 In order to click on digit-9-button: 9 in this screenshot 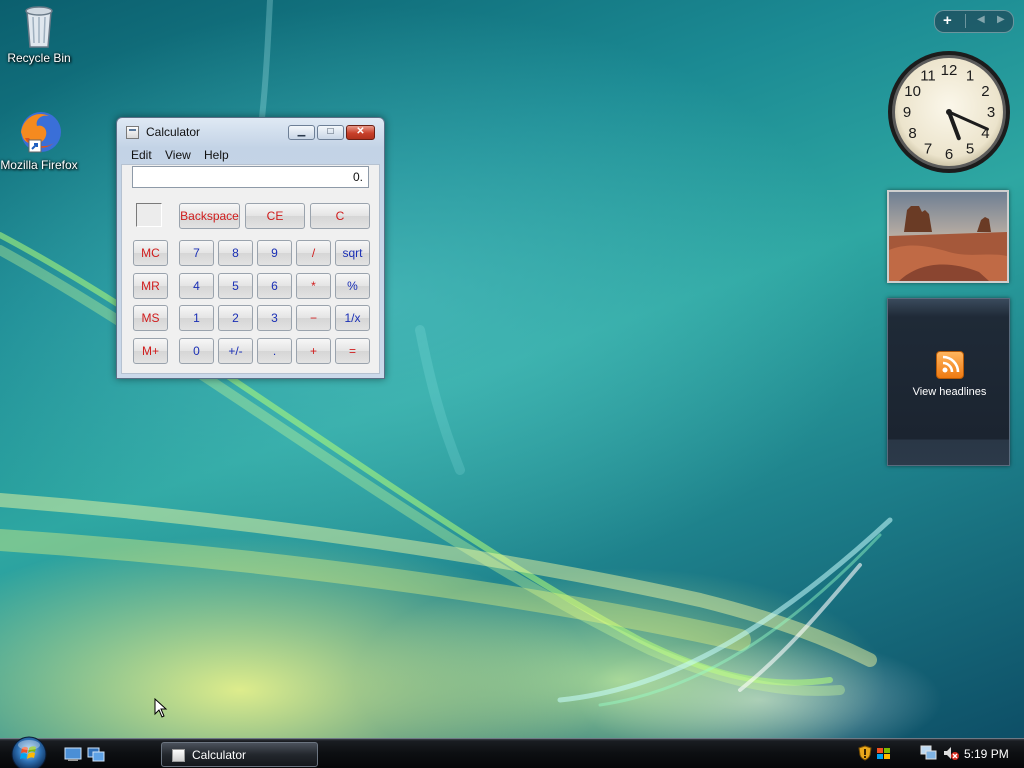, I will do `click(274, 253)`.